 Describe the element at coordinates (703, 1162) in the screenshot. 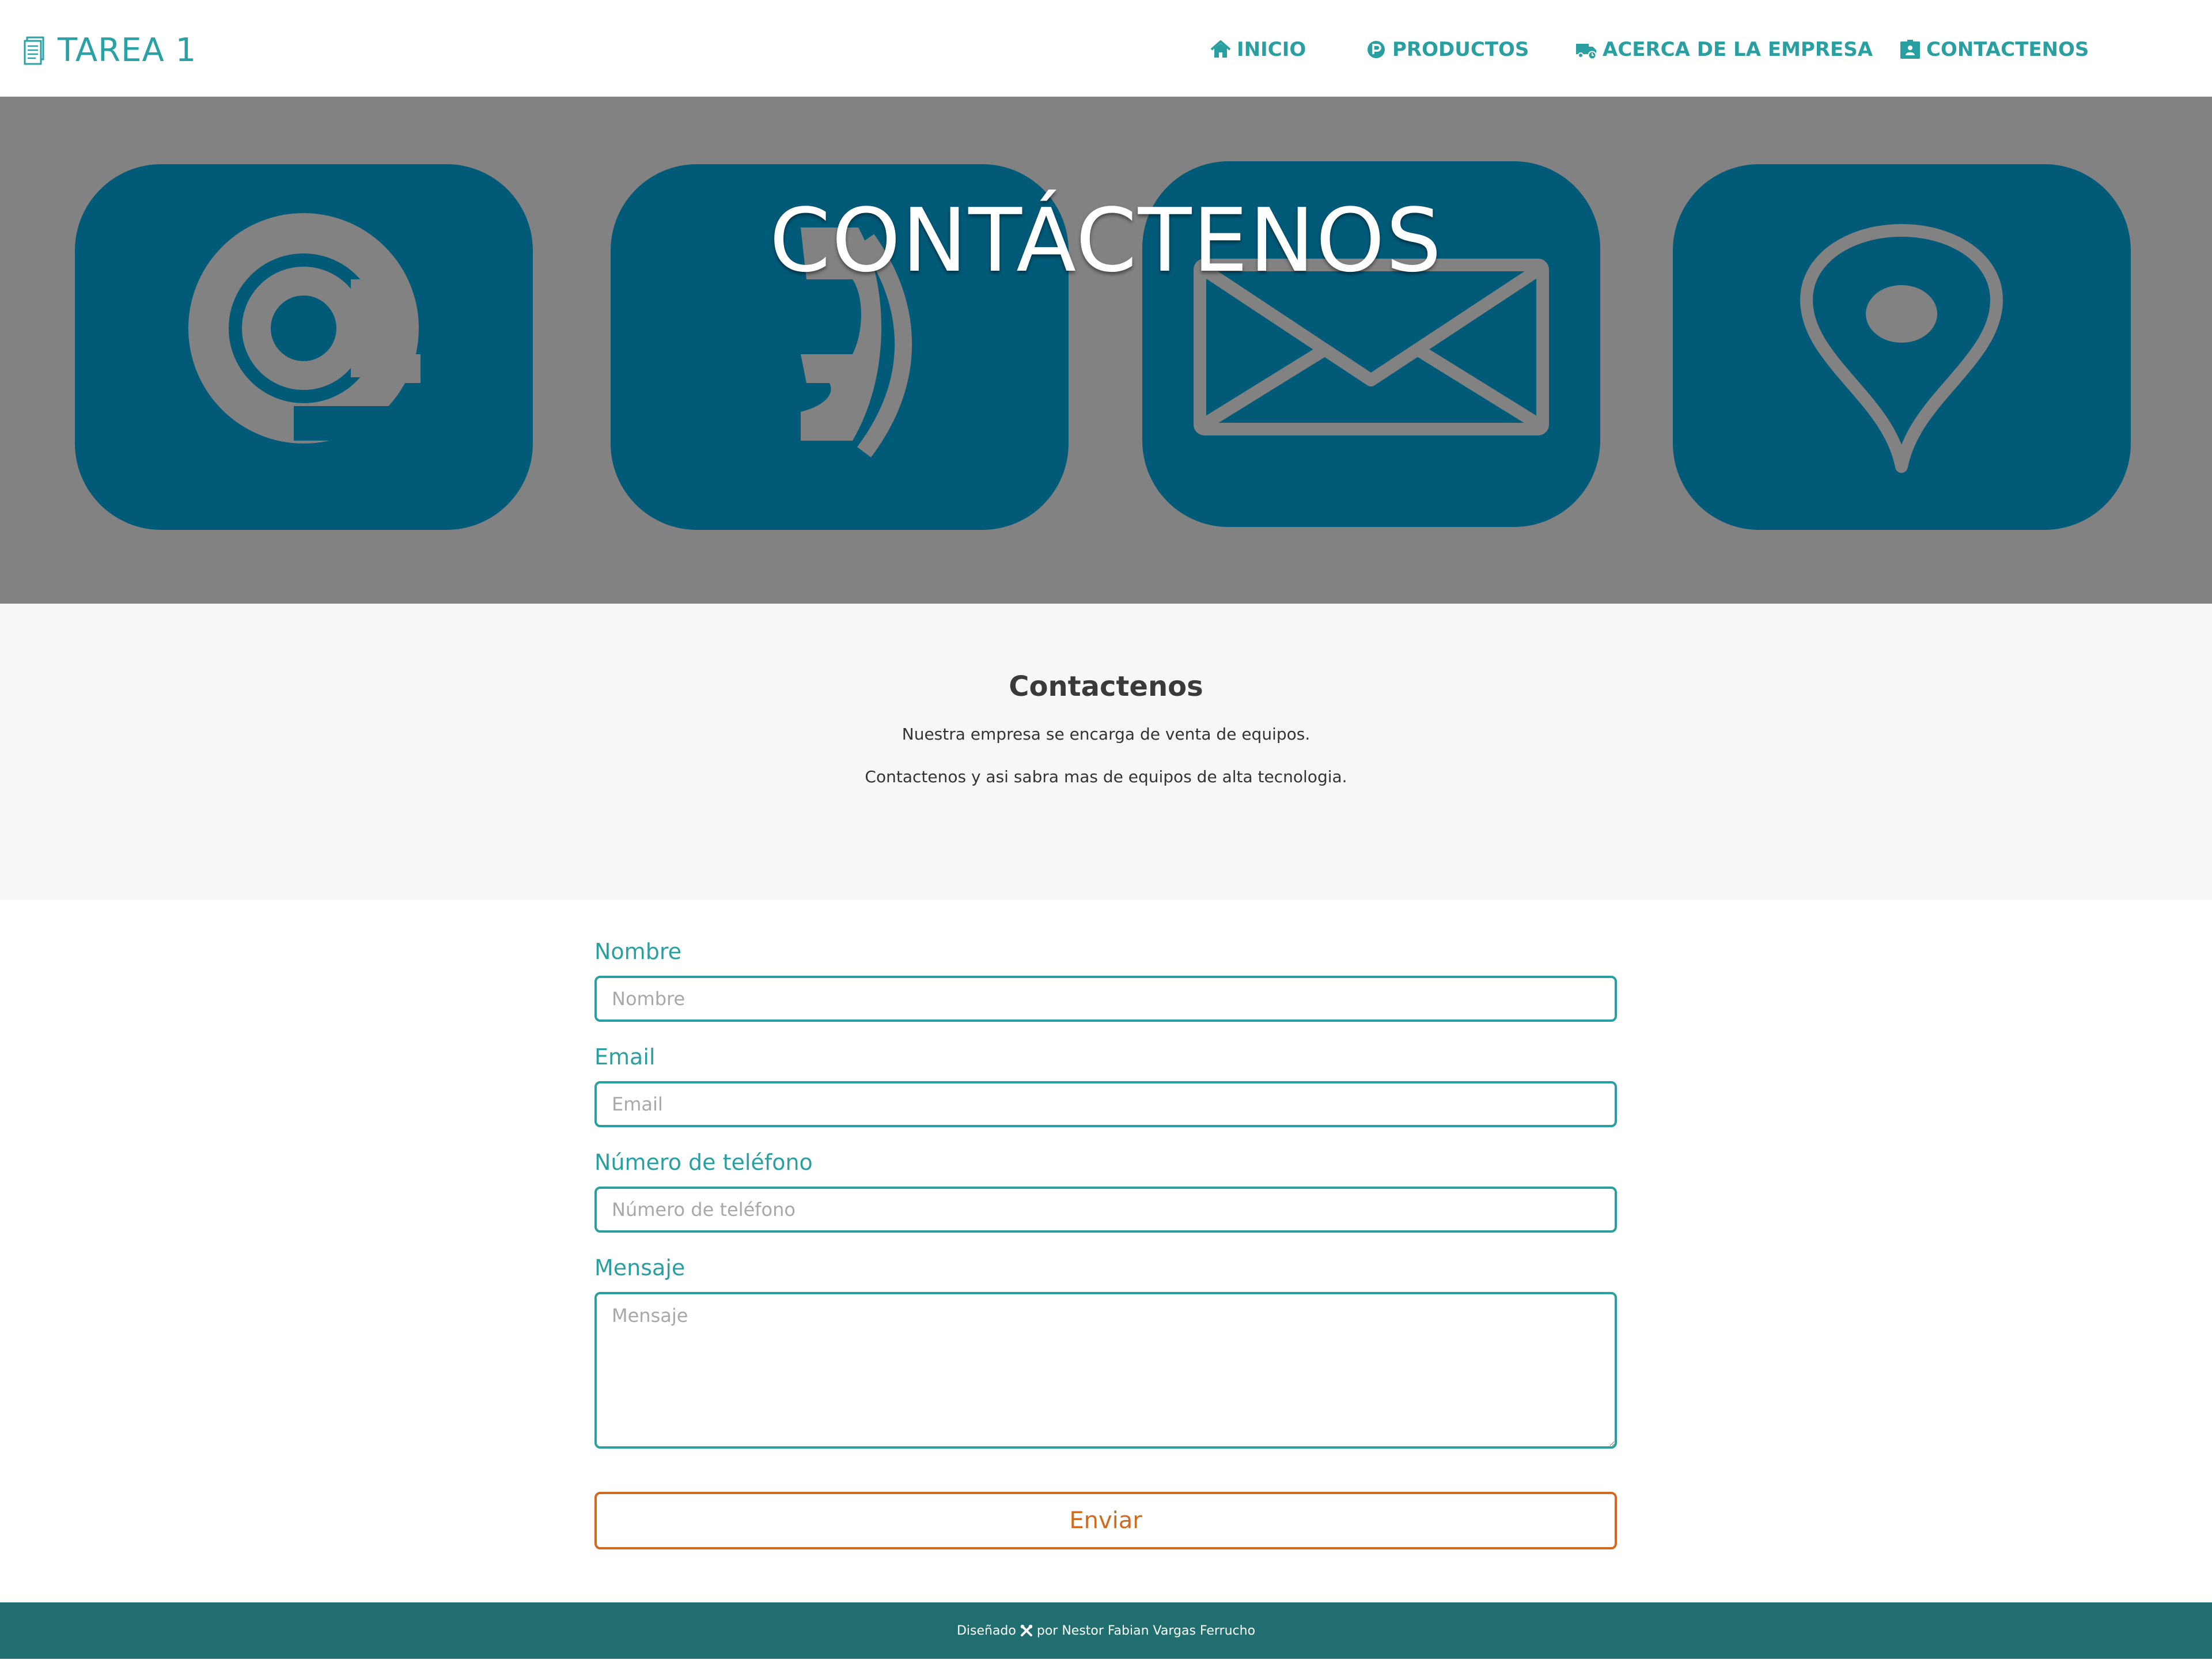

I see `phone-label: Número de teléfono` at that location.